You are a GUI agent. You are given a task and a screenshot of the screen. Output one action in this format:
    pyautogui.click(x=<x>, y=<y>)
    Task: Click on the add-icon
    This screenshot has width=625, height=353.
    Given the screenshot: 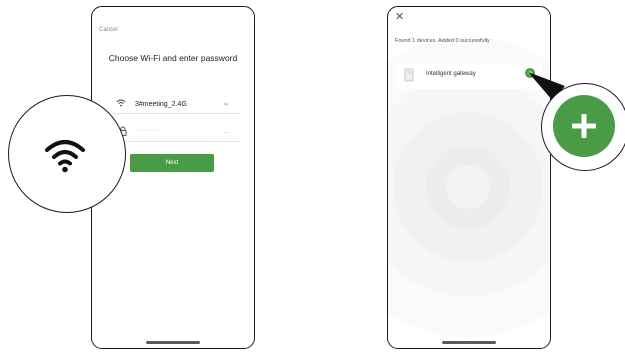 What is the action you would take?
    pyautogui.click(x=584, y=126)
    